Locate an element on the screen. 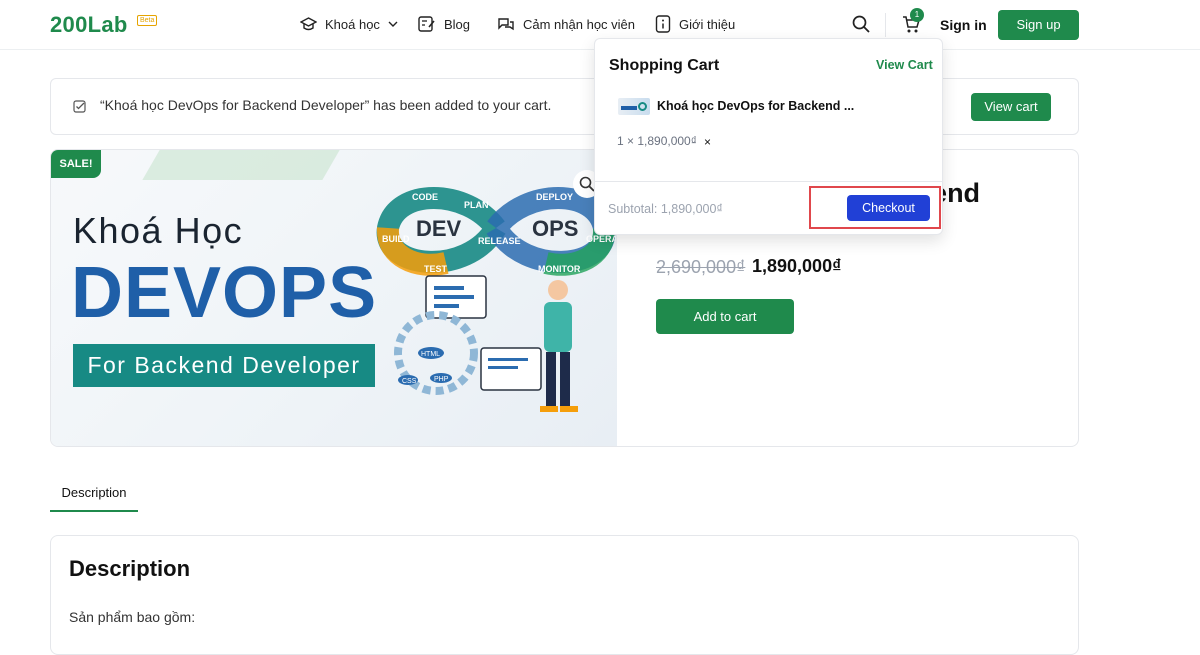  cart-count-badge: 1 is located at coordinates (917, 15).